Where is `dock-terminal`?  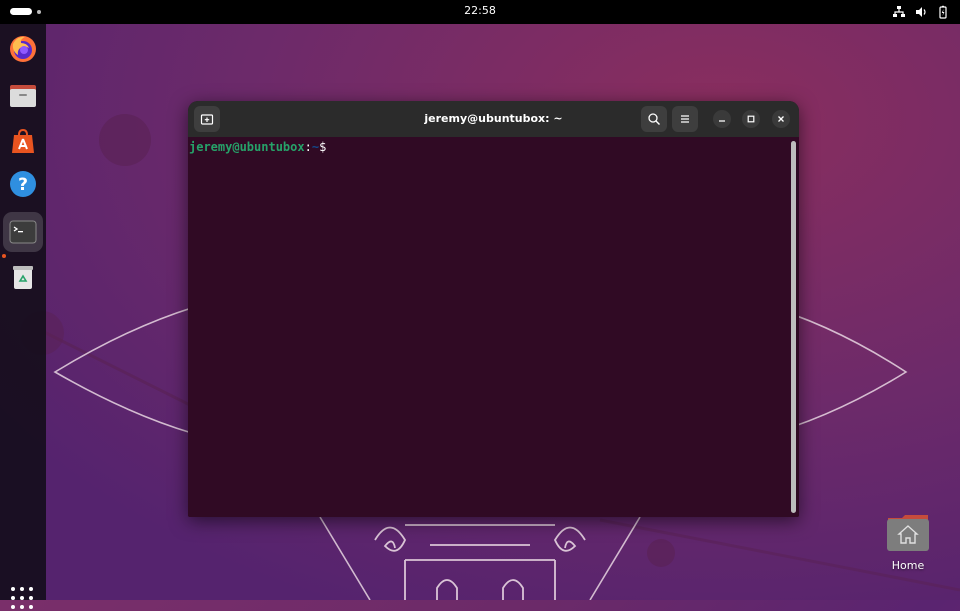
dock-terminal is located at coordinates (23, 232).